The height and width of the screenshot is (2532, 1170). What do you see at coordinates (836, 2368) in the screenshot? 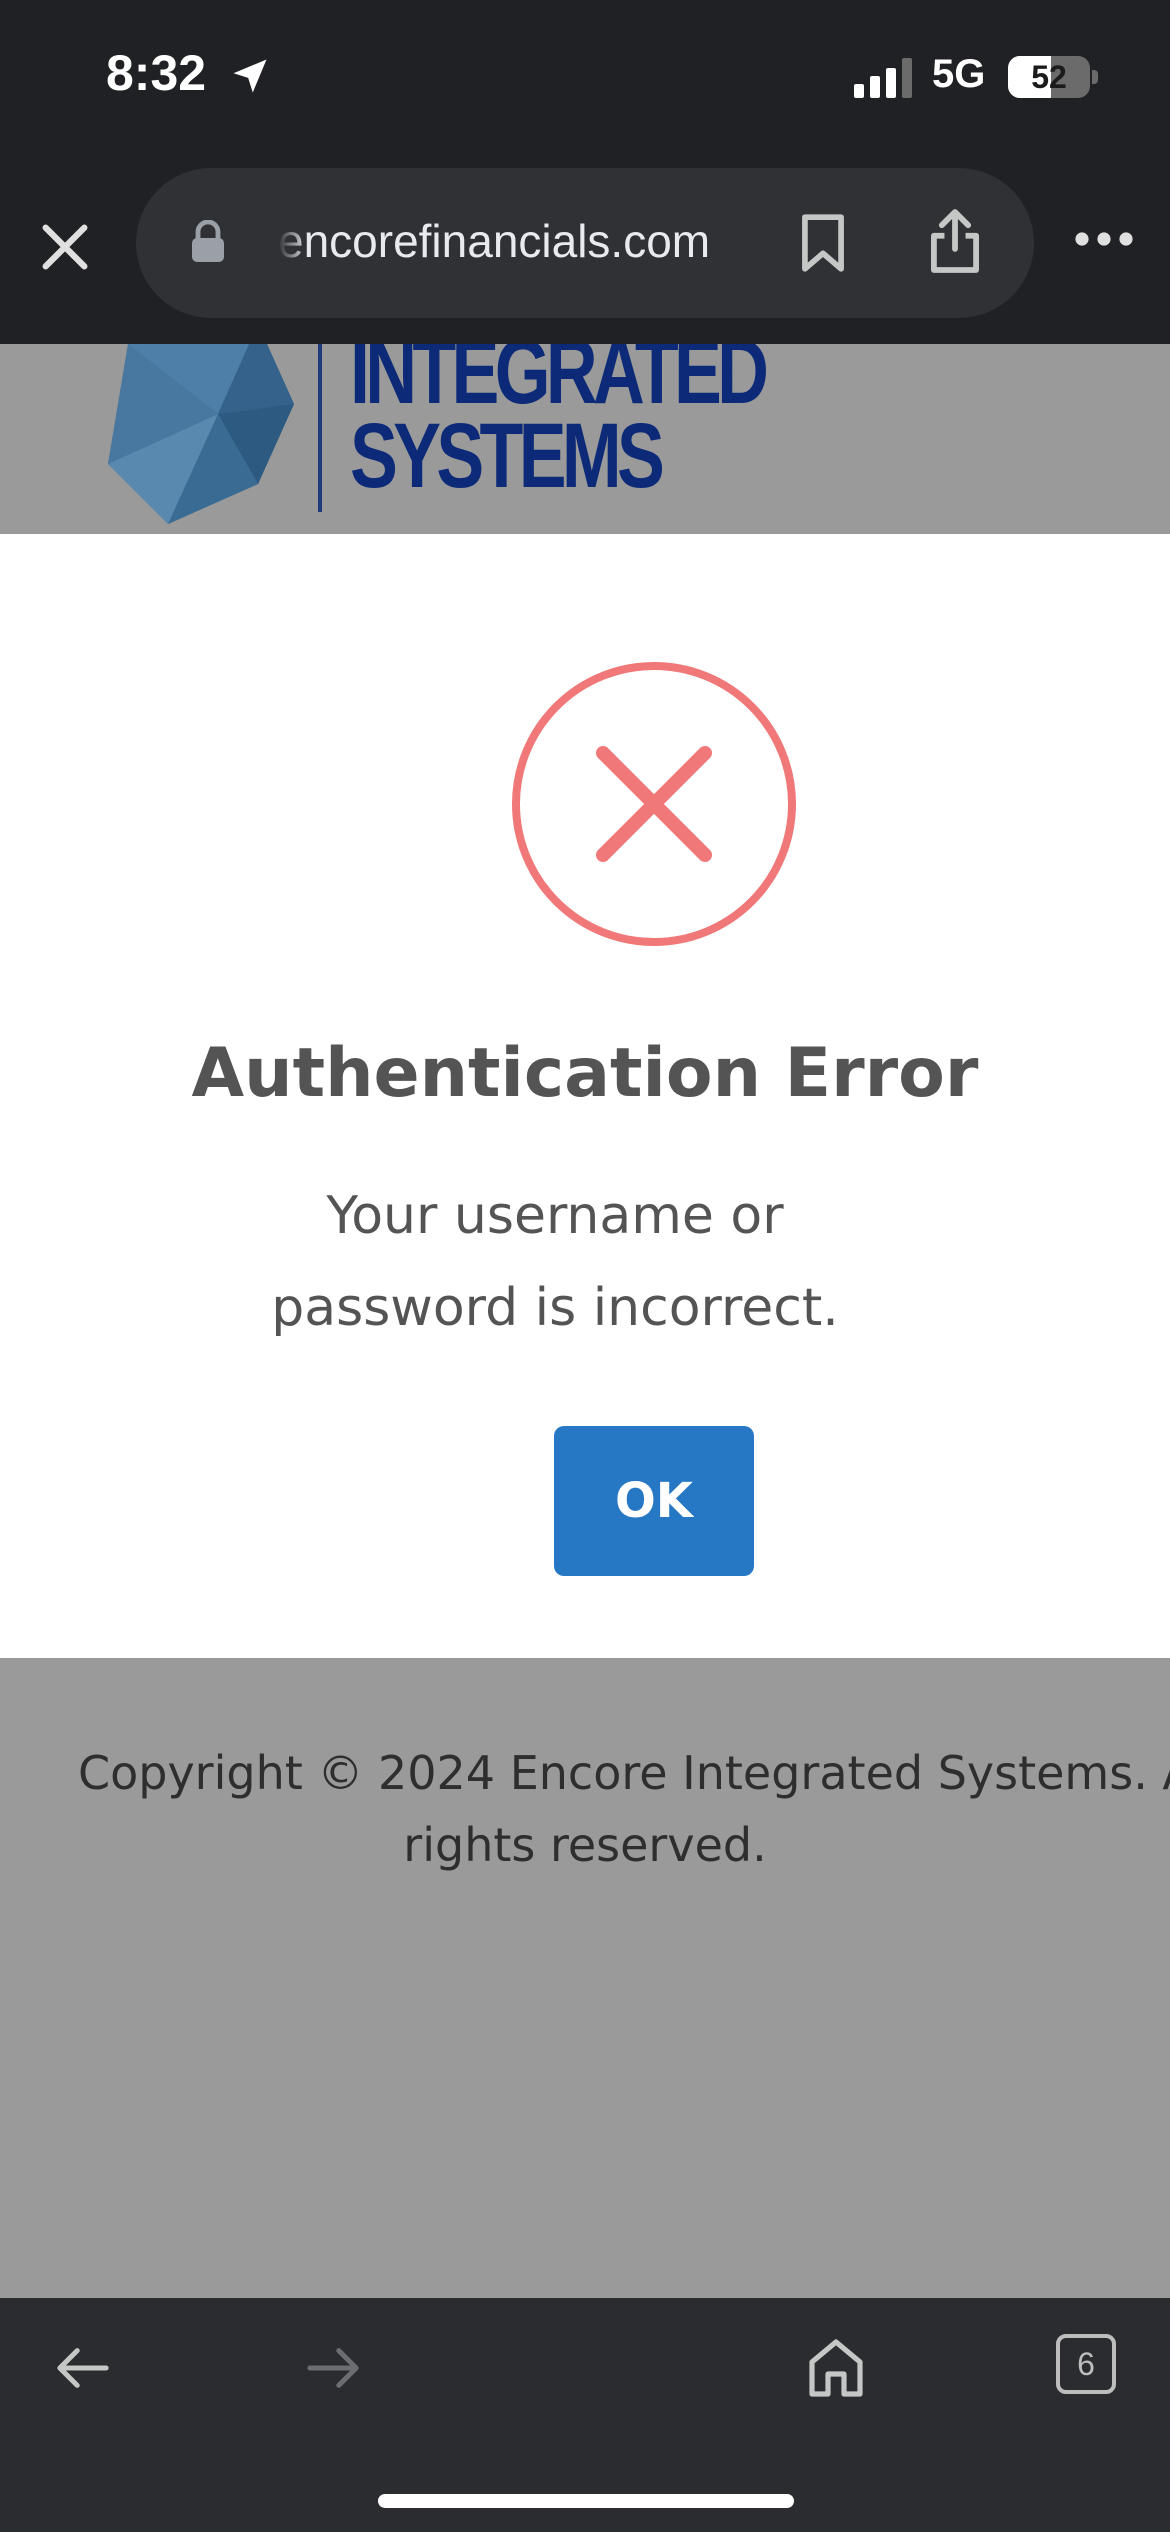
I see `home-icon` at bounding box center [836, 2368].